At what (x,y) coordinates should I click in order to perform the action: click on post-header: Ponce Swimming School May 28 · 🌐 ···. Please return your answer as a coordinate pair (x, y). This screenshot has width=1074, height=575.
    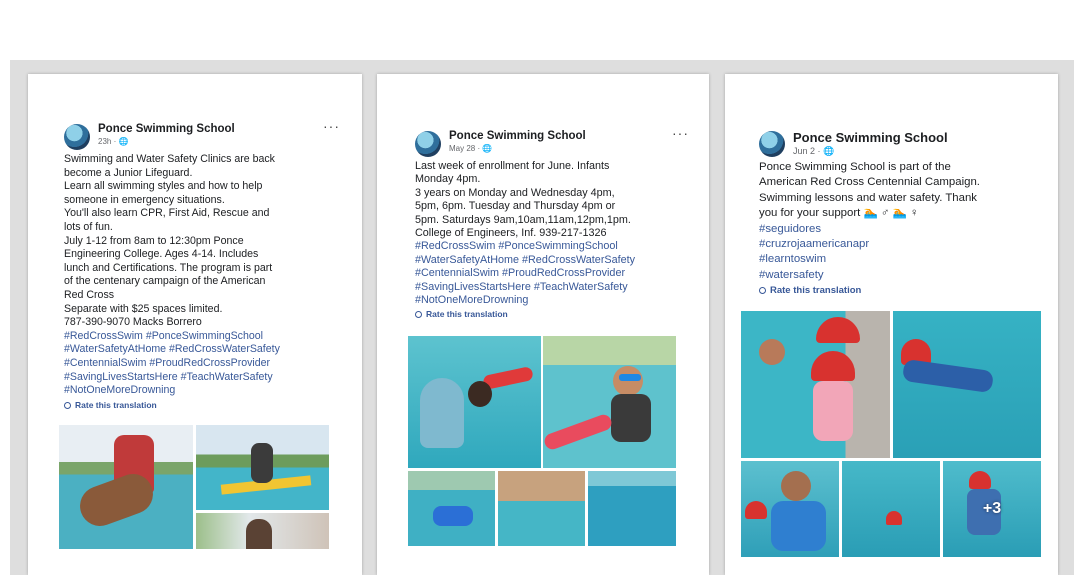
    Looking at the image, I should click on (551, 142).